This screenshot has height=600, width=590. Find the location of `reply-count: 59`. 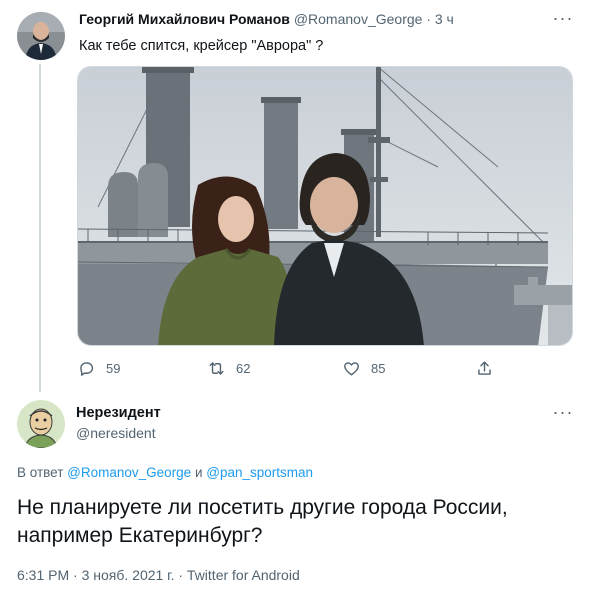

reply-count: 59 is located at coordinates (113, 368).